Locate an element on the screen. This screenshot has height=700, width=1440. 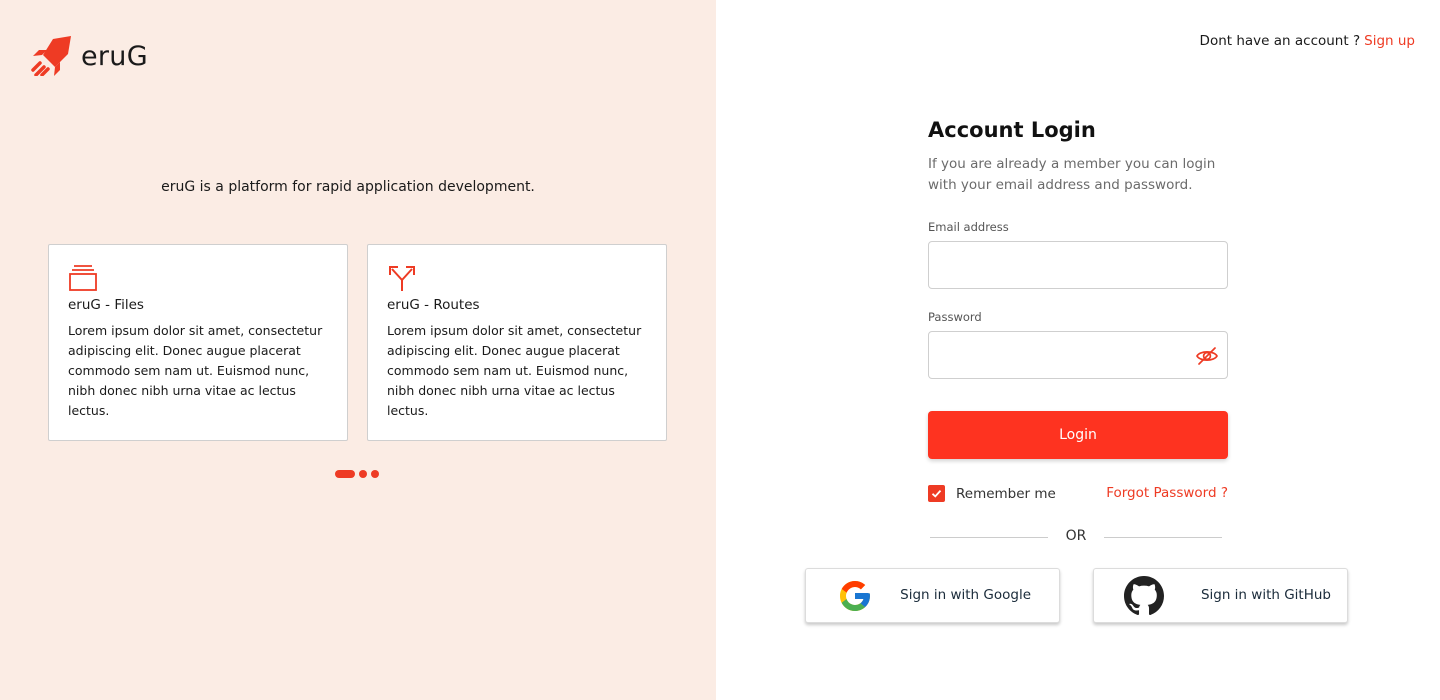
check-icon is located at coordinates (936, 493).